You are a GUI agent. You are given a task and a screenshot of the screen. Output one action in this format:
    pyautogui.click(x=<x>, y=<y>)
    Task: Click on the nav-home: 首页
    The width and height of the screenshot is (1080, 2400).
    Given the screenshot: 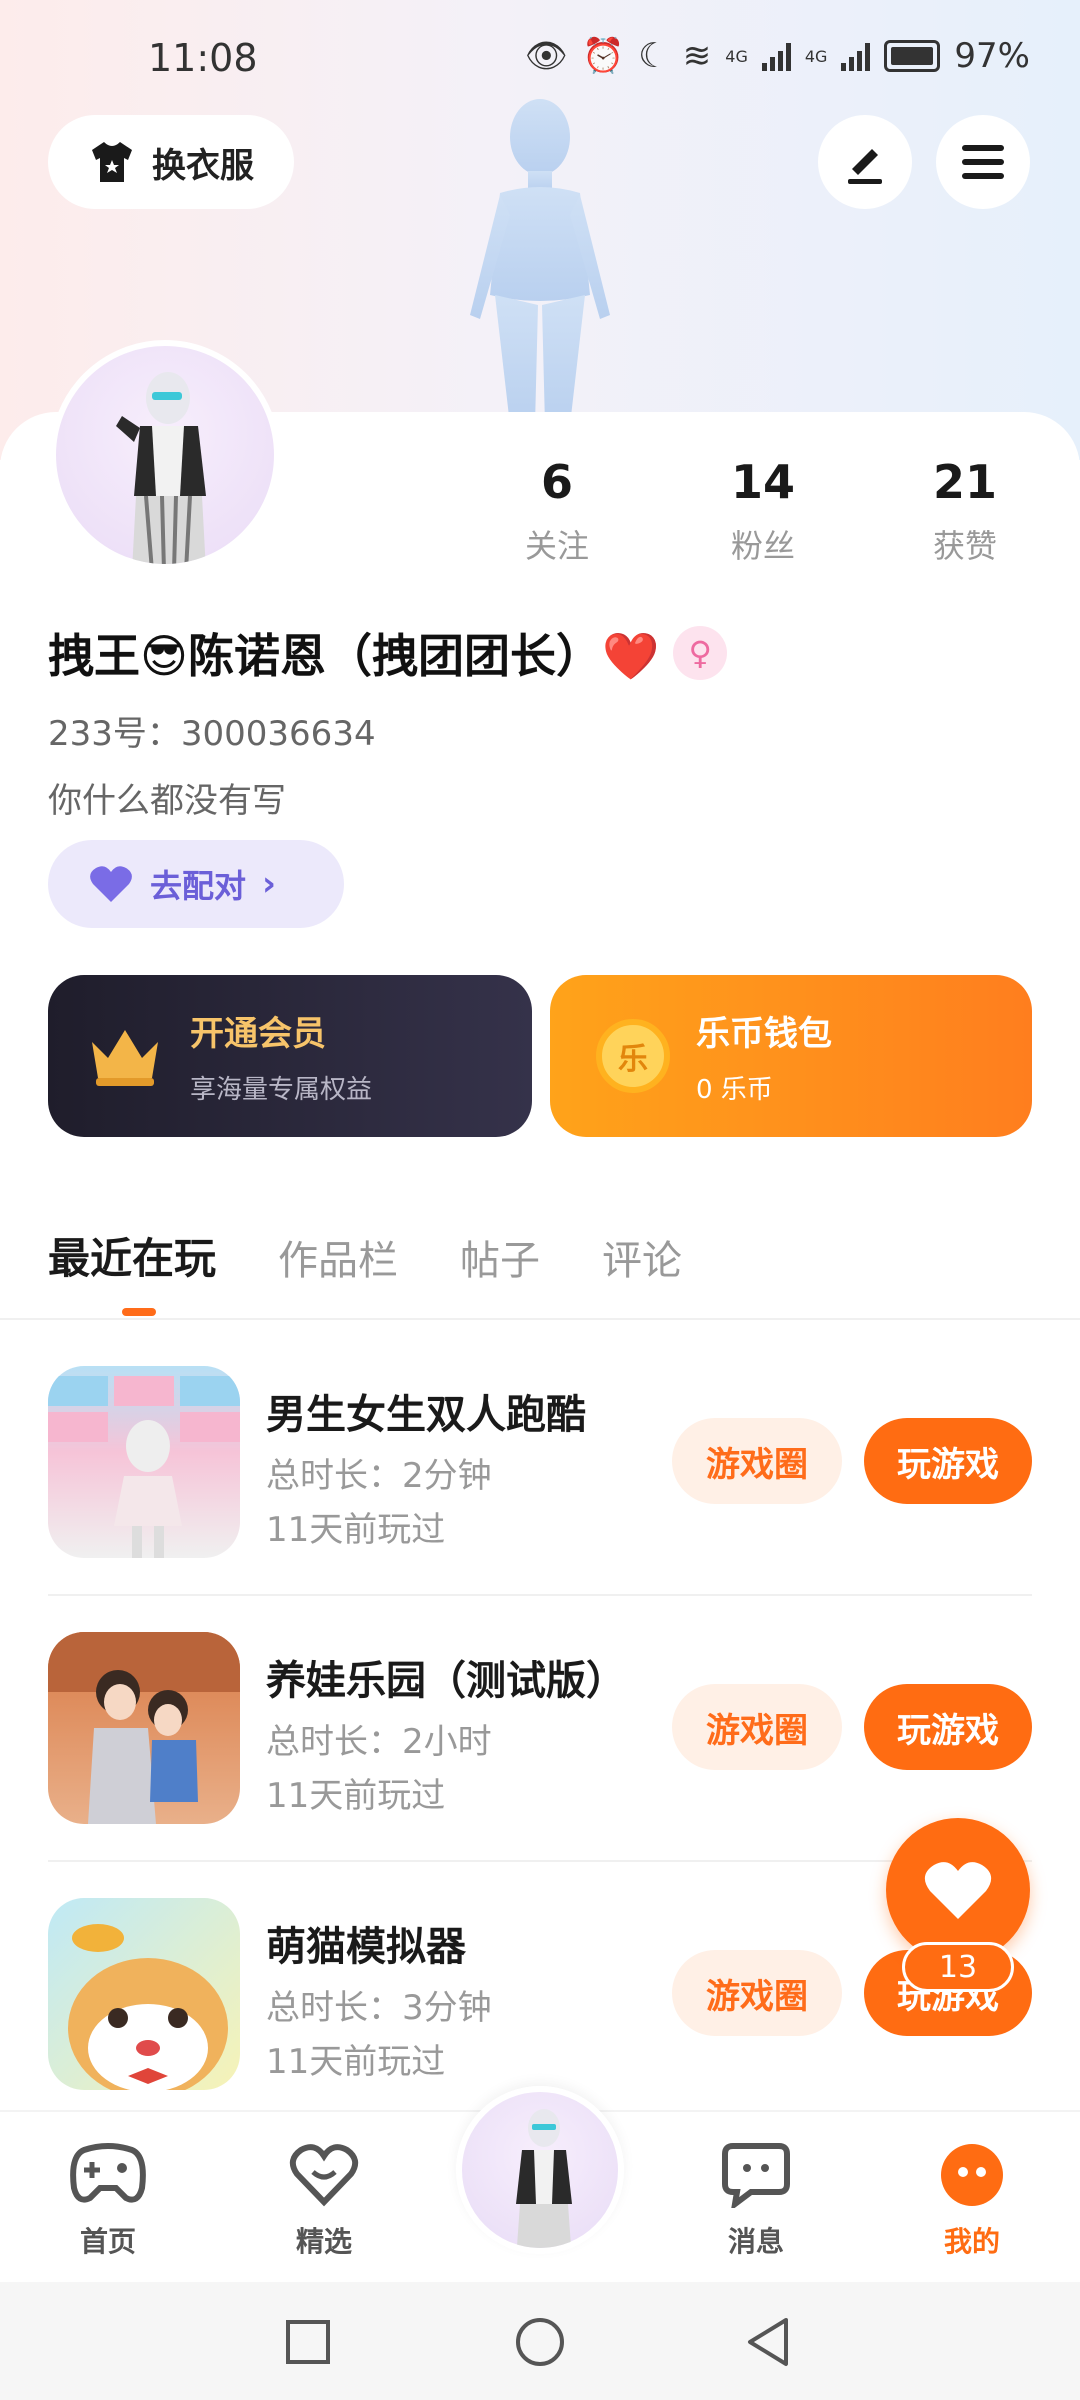 What is the action you would take?
    pyautogui.click(x=108, y=2201)
    